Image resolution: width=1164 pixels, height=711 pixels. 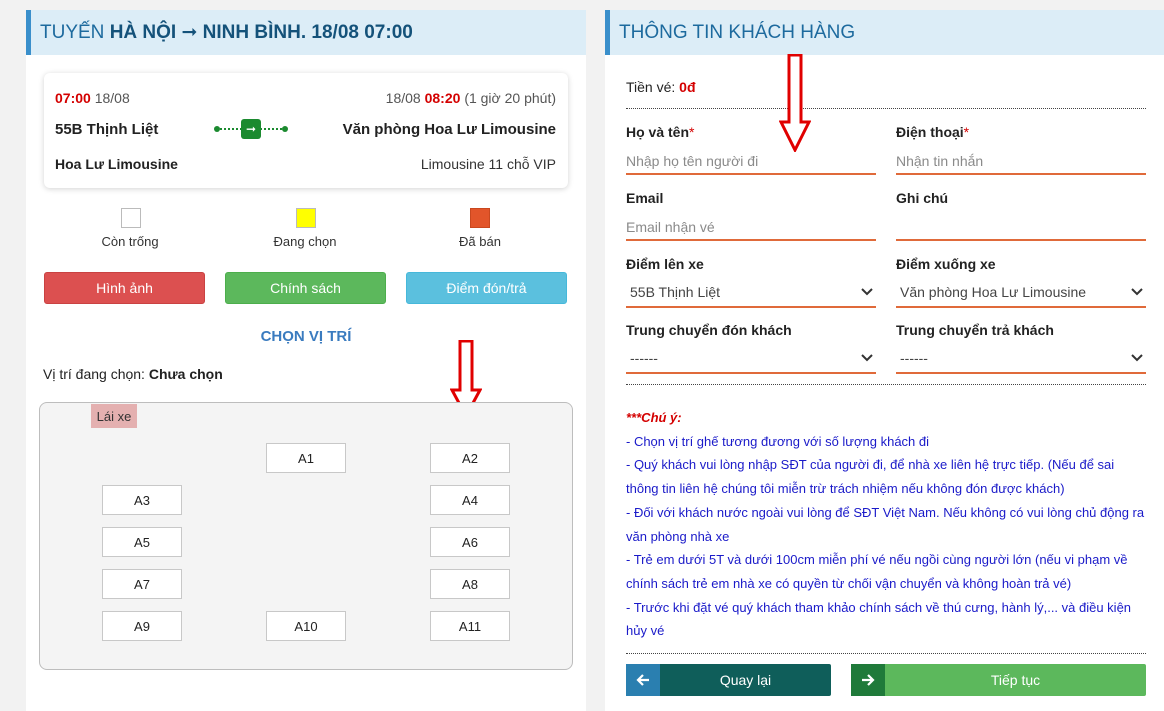 What do you see at coordinates (112, 98) in the screenshot?
I see `depart-date: 18/08` at bounding box center [112, 98].